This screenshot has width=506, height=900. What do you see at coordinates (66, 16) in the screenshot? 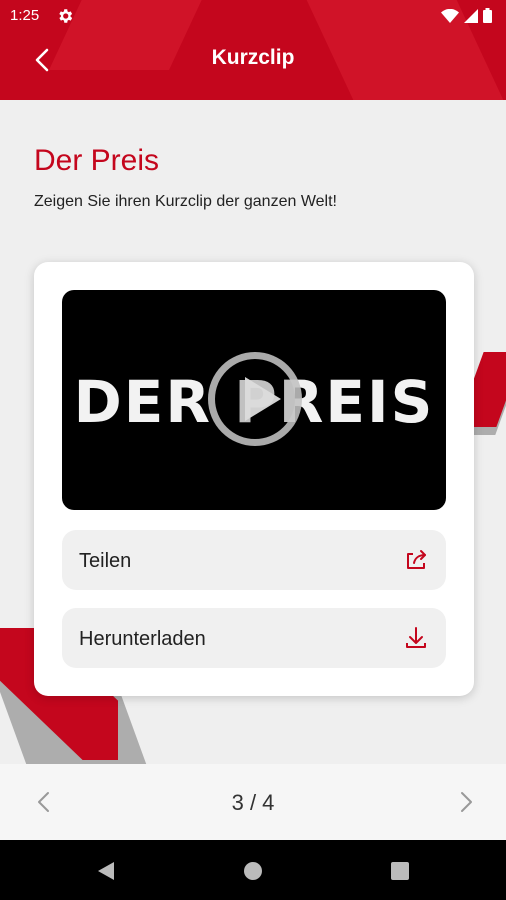
I see `settings-gear-icon` at bounding box center [66, 16].